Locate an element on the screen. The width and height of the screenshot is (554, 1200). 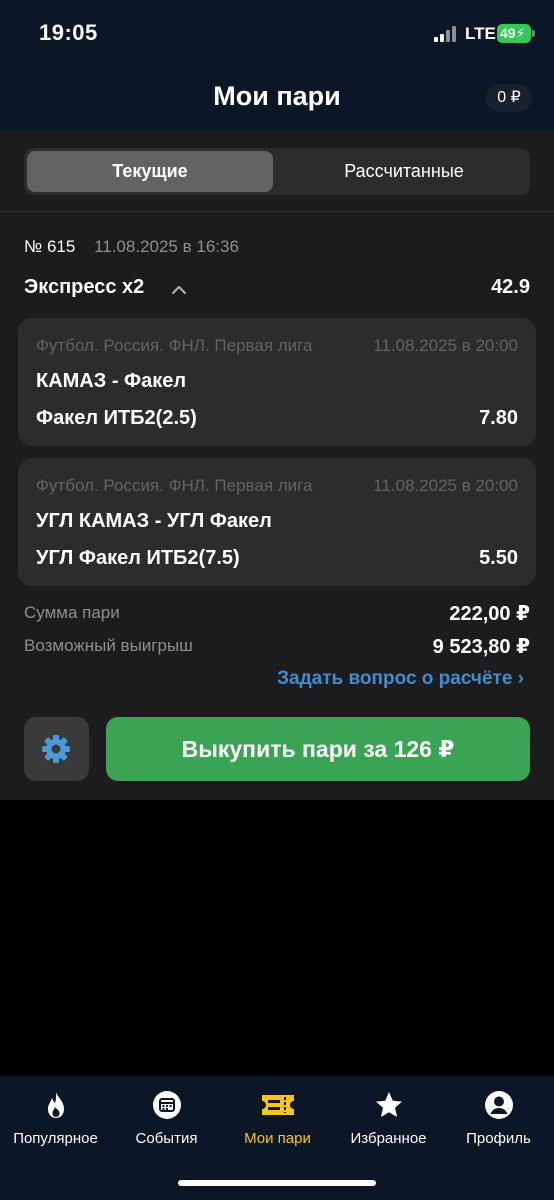
flame-icon is located at coordinates (55, 1105).